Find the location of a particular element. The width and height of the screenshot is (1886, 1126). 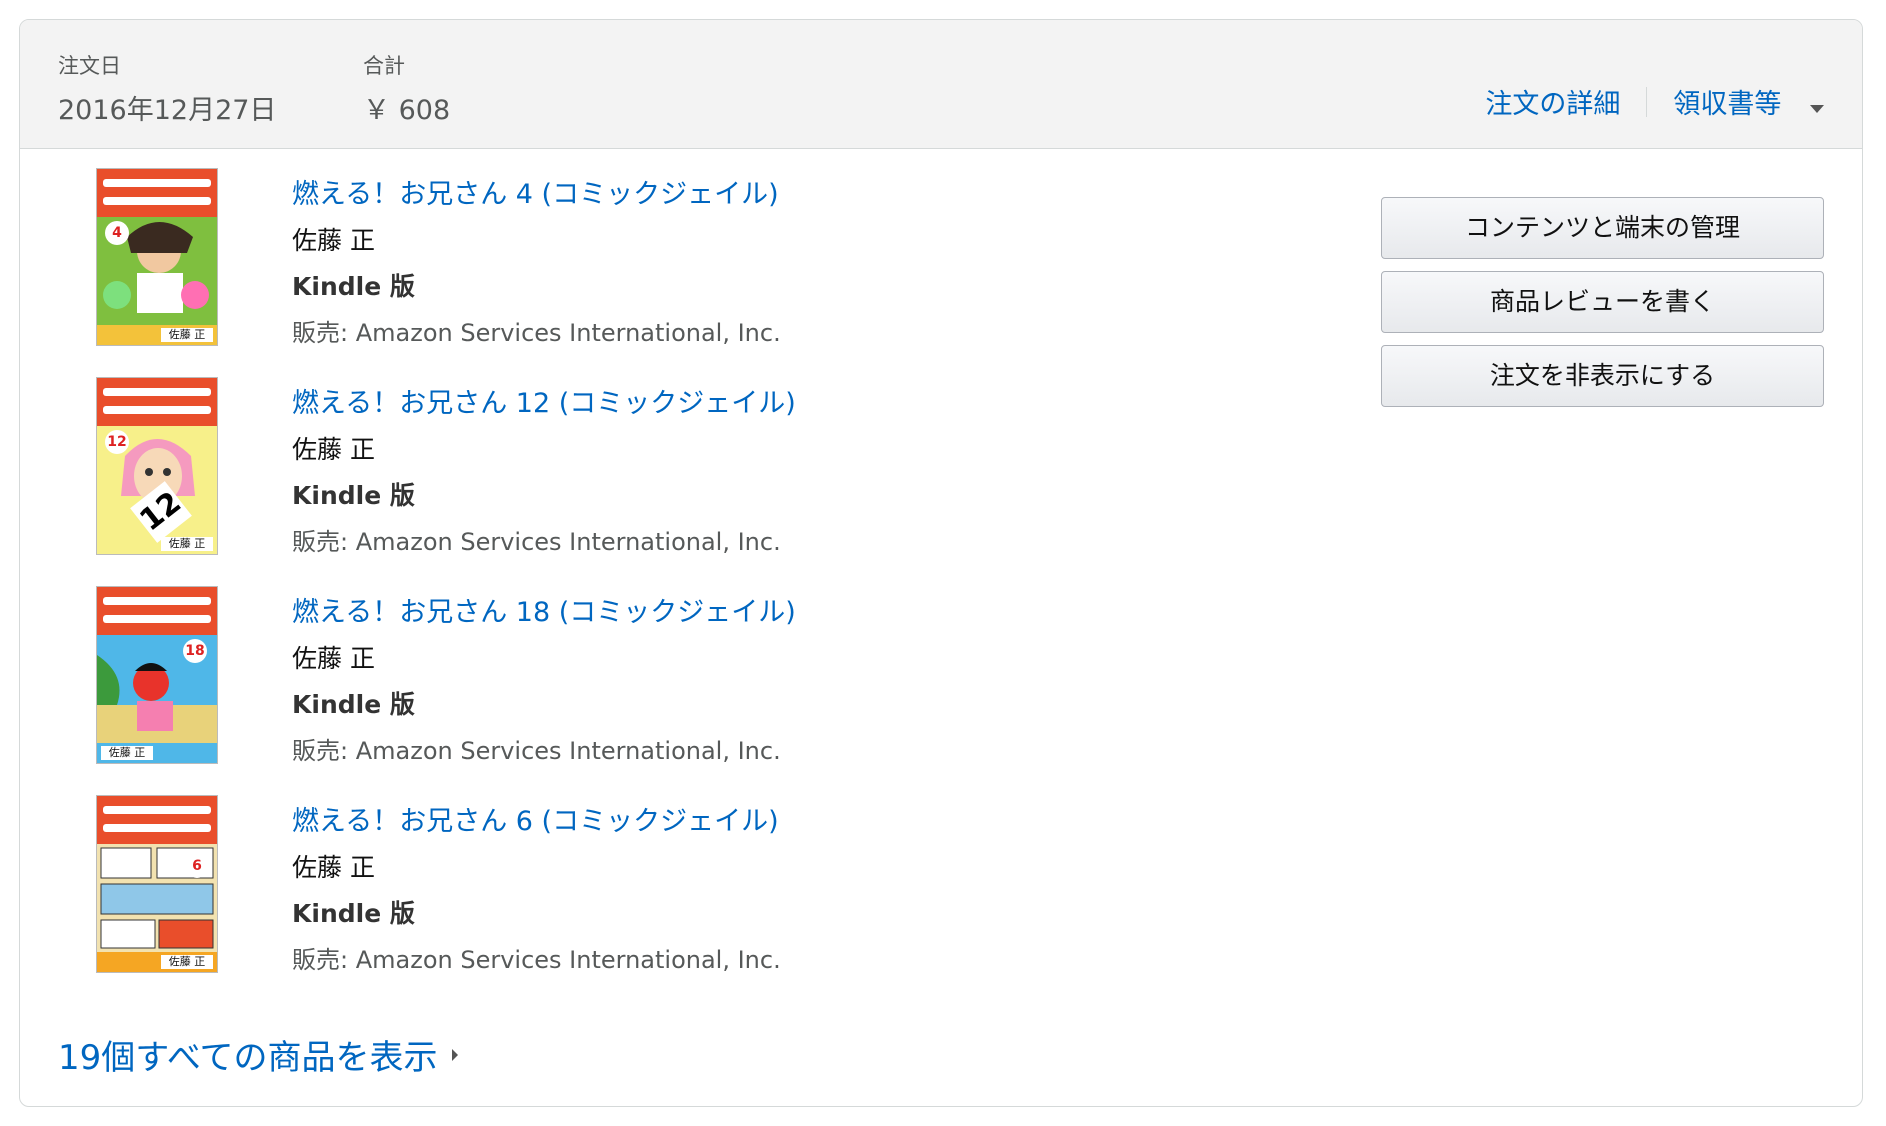

order-details-link: 注文の詳細 is located at coordinates (1552, 101).